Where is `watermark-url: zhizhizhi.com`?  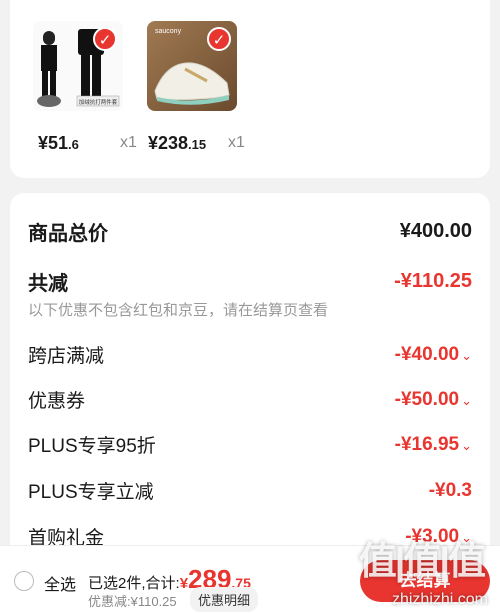 watermark-url: zhizhizhi.com is located at coordinates (439, 599).